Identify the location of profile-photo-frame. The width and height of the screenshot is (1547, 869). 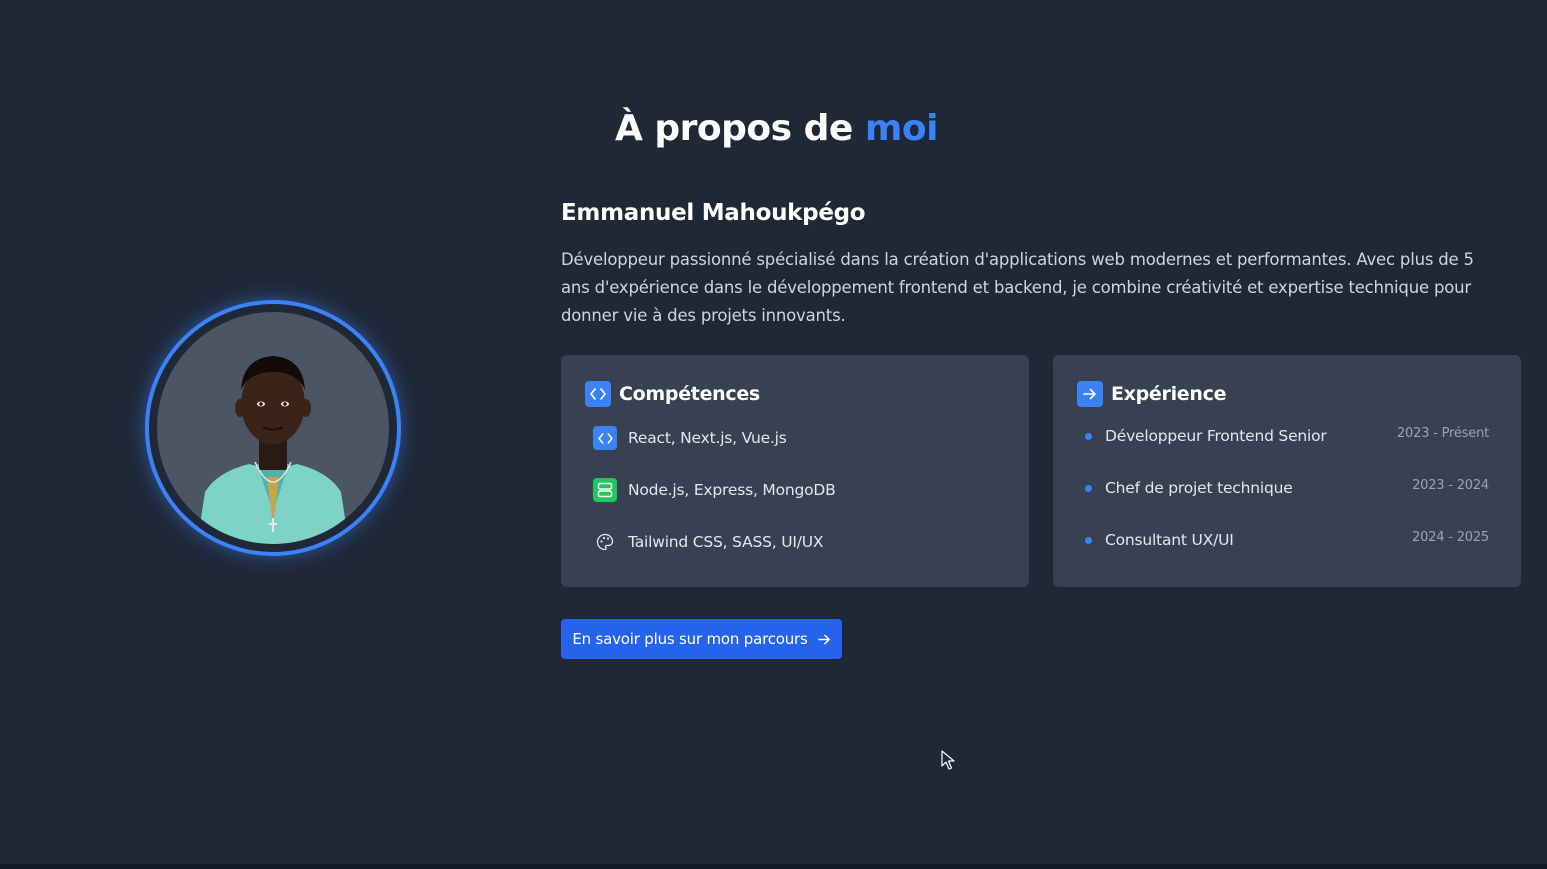
(273, 428).